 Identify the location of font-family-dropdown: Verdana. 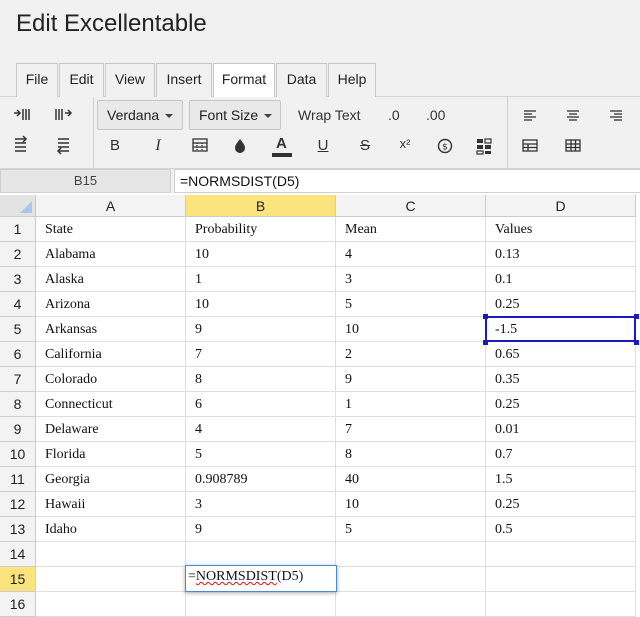
(140, 115).